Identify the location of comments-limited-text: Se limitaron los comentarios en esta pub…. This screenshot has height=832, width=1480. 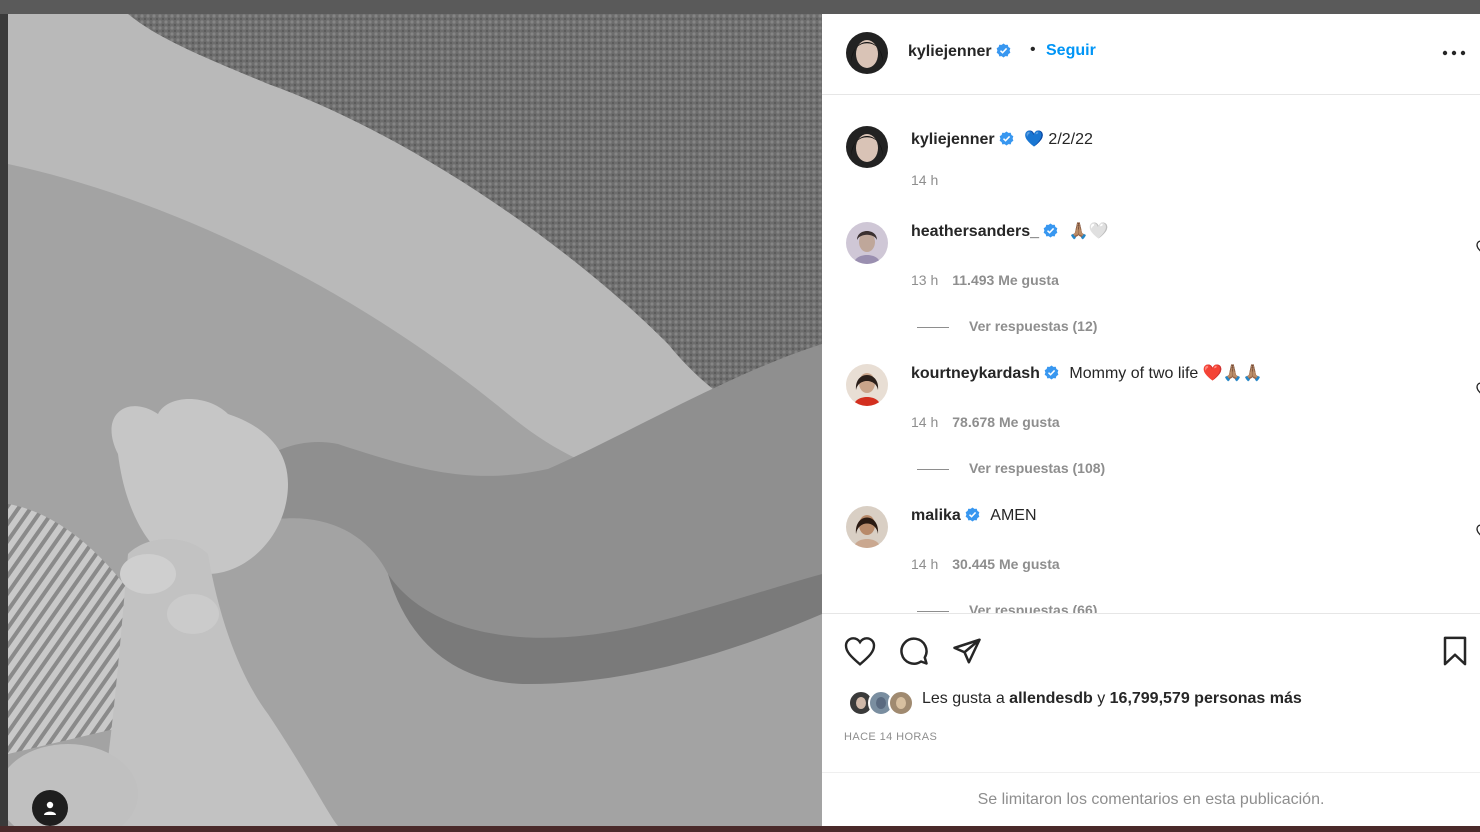
(1151, 799).